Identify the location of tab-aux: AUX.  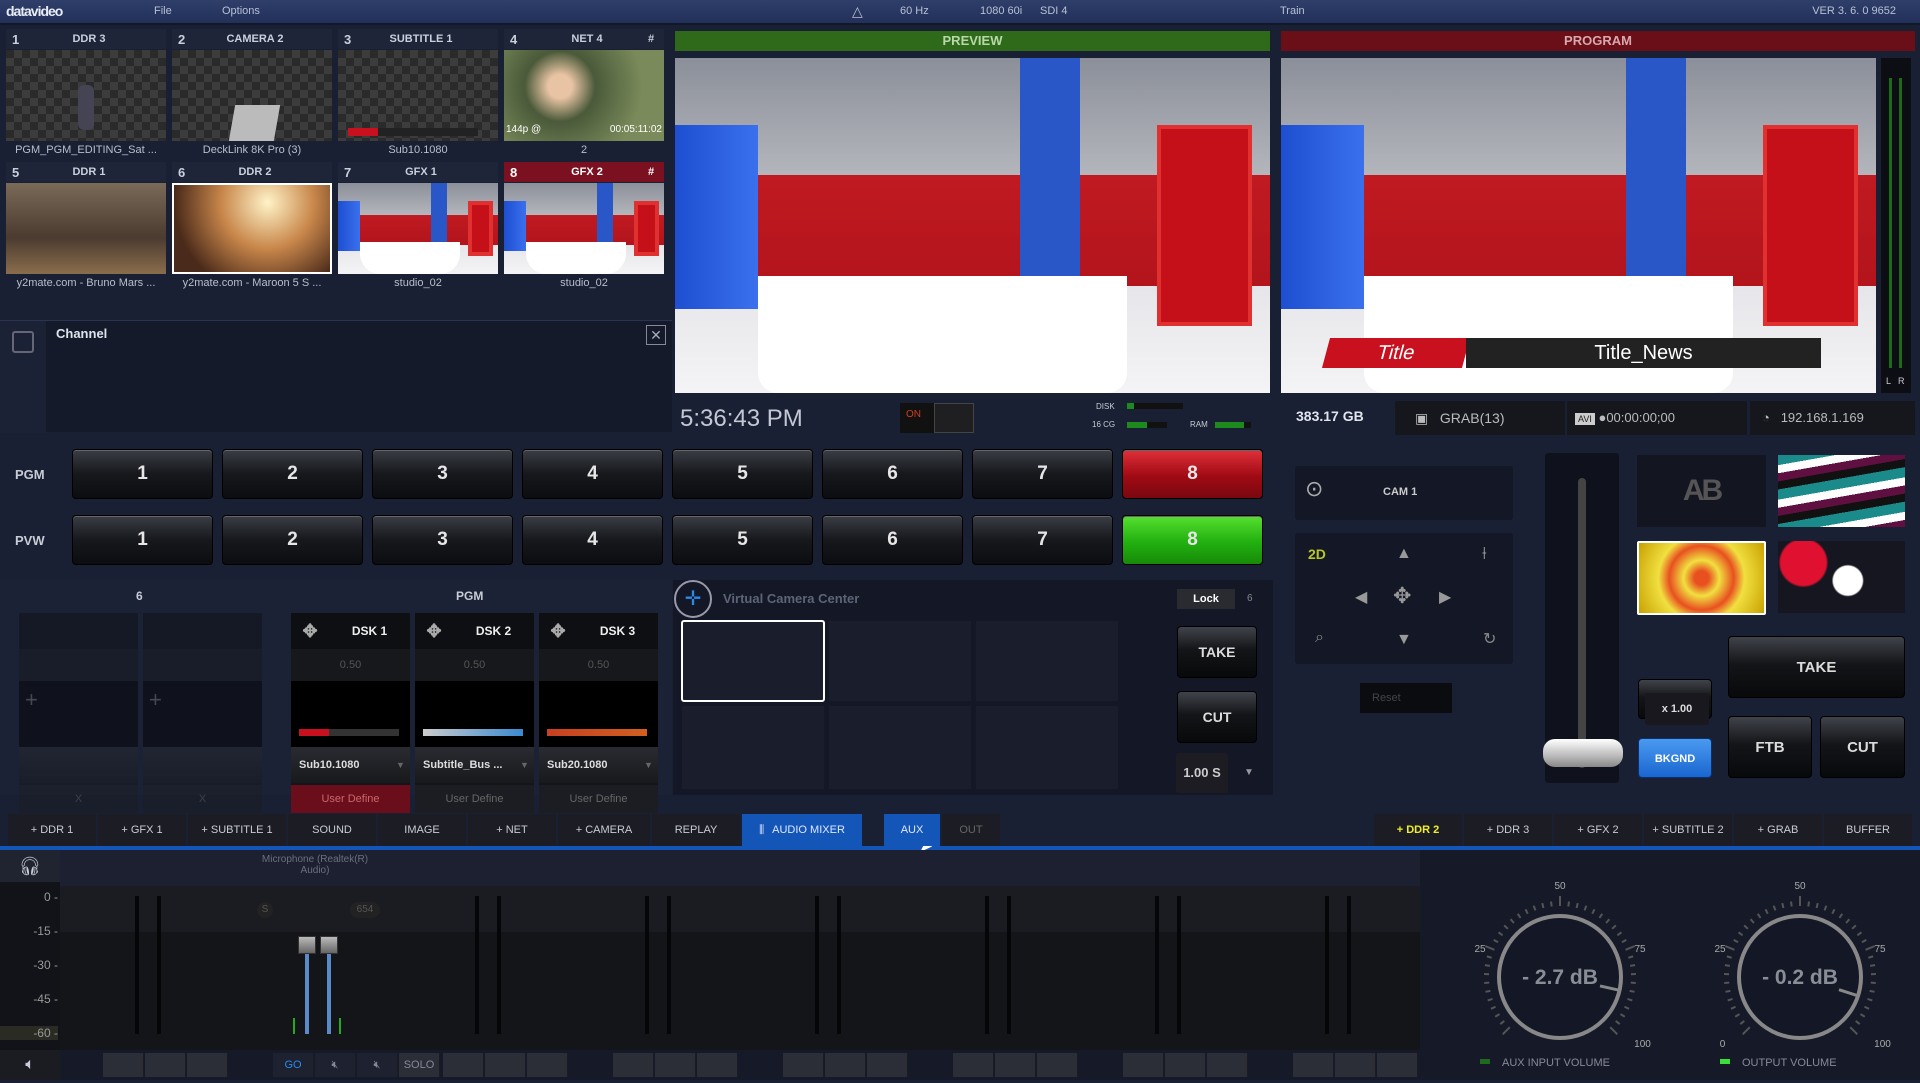
(912, 830).